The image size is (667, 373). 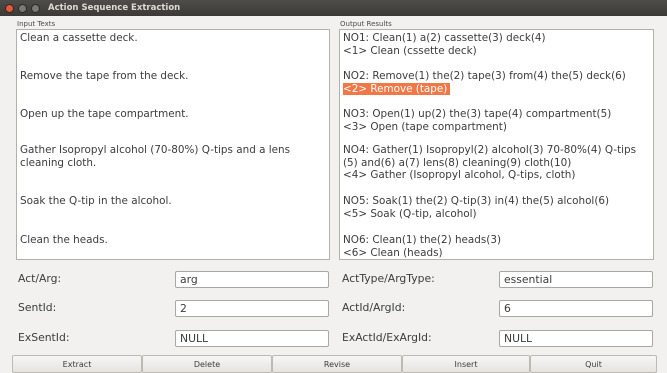 I want to click on close-window-icon, so click(x=9, y=8).